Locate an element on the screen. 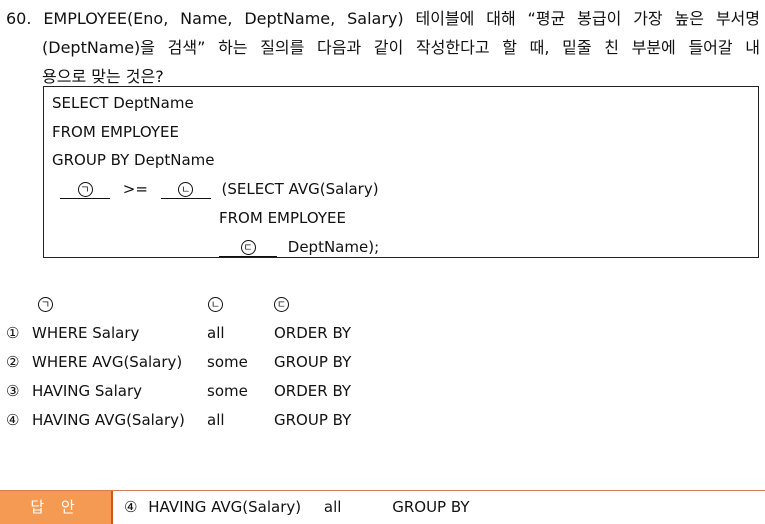  blank-2-mark: ㄴ is located at coordinates (186, 189).